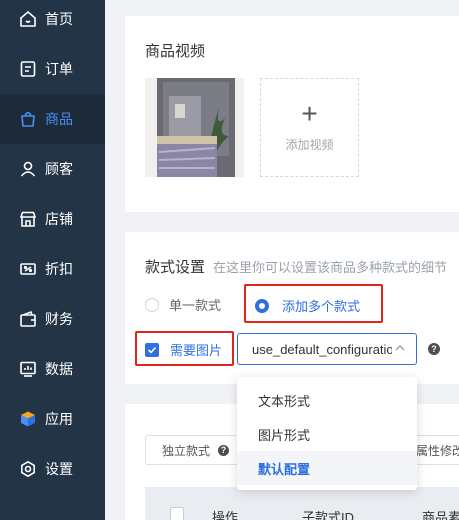  What do you see at coordinates (440, 515) in the screenshot?
I see `column-header: 商品素` at bounding box center [440, 515].